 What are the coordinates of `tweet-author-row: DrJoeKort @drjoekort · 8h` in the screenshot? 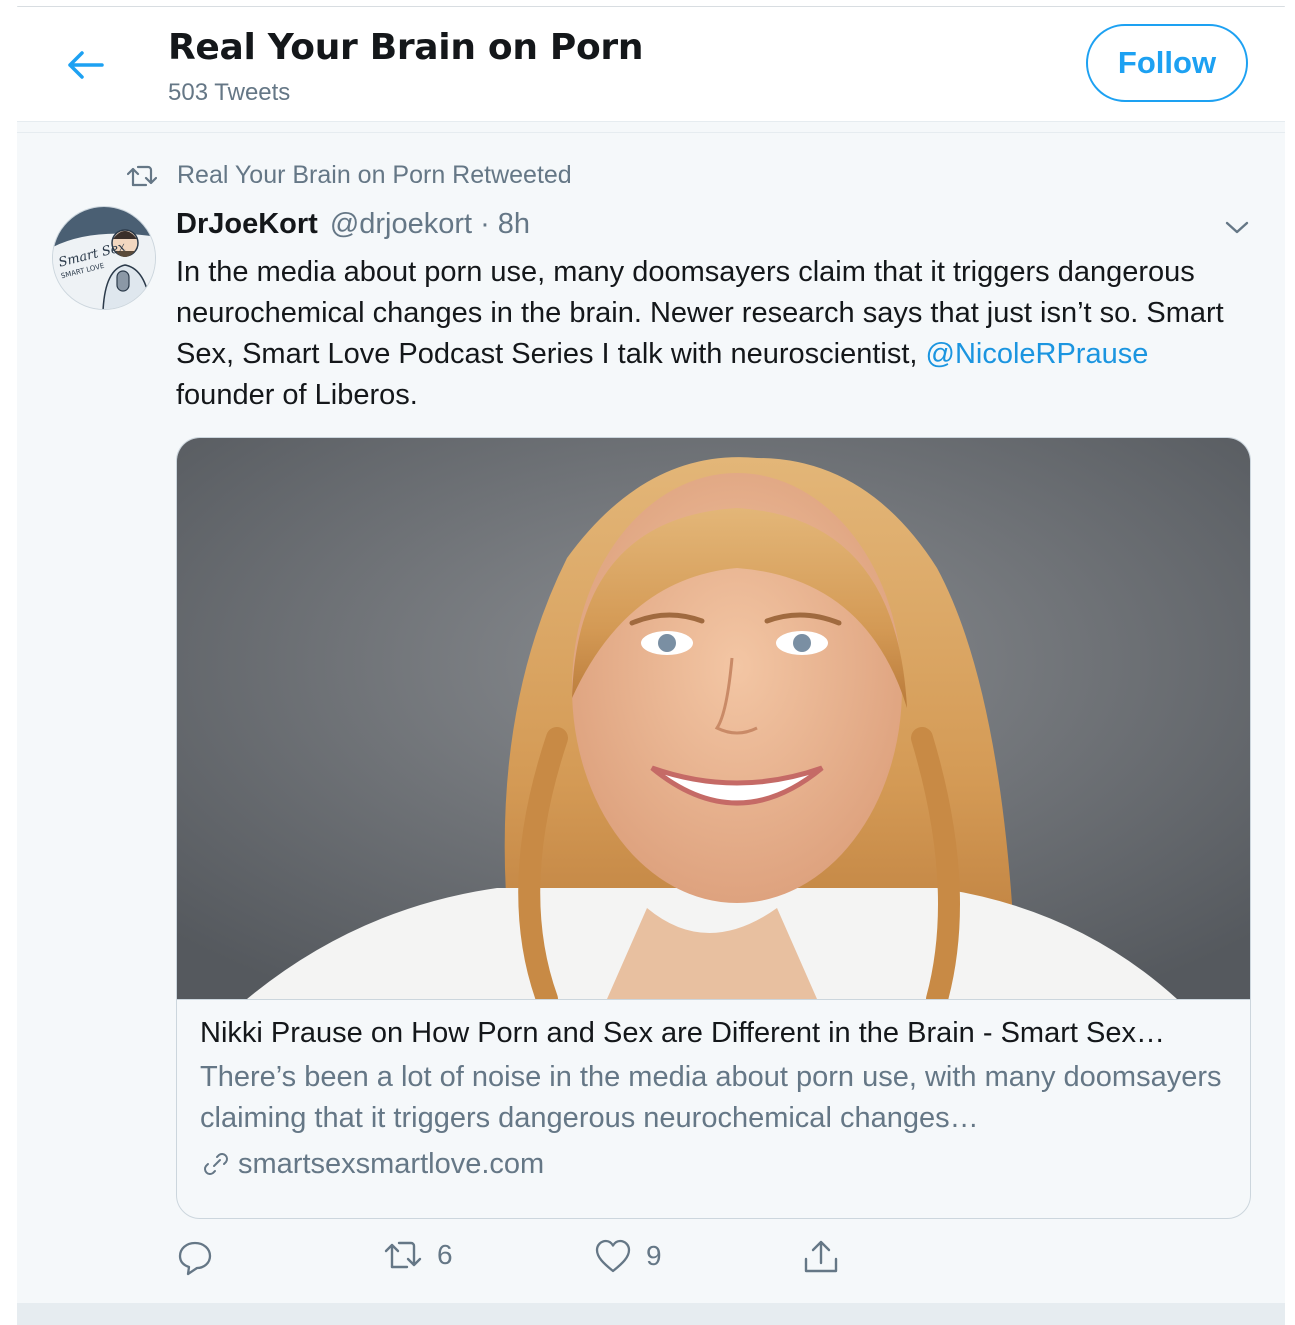 It's located at (353, 224).